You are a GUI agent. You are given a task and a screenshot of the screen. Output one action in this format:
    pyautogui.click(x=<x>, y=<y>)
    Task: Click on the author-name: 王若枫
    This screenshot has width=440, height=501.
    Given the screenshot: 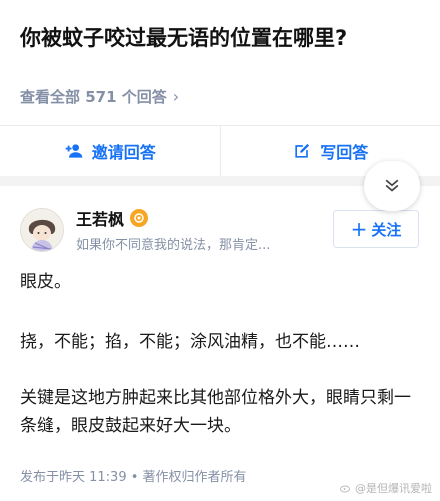 What is the action you would take?
    pyautogui.click(x=100, y=218)
    